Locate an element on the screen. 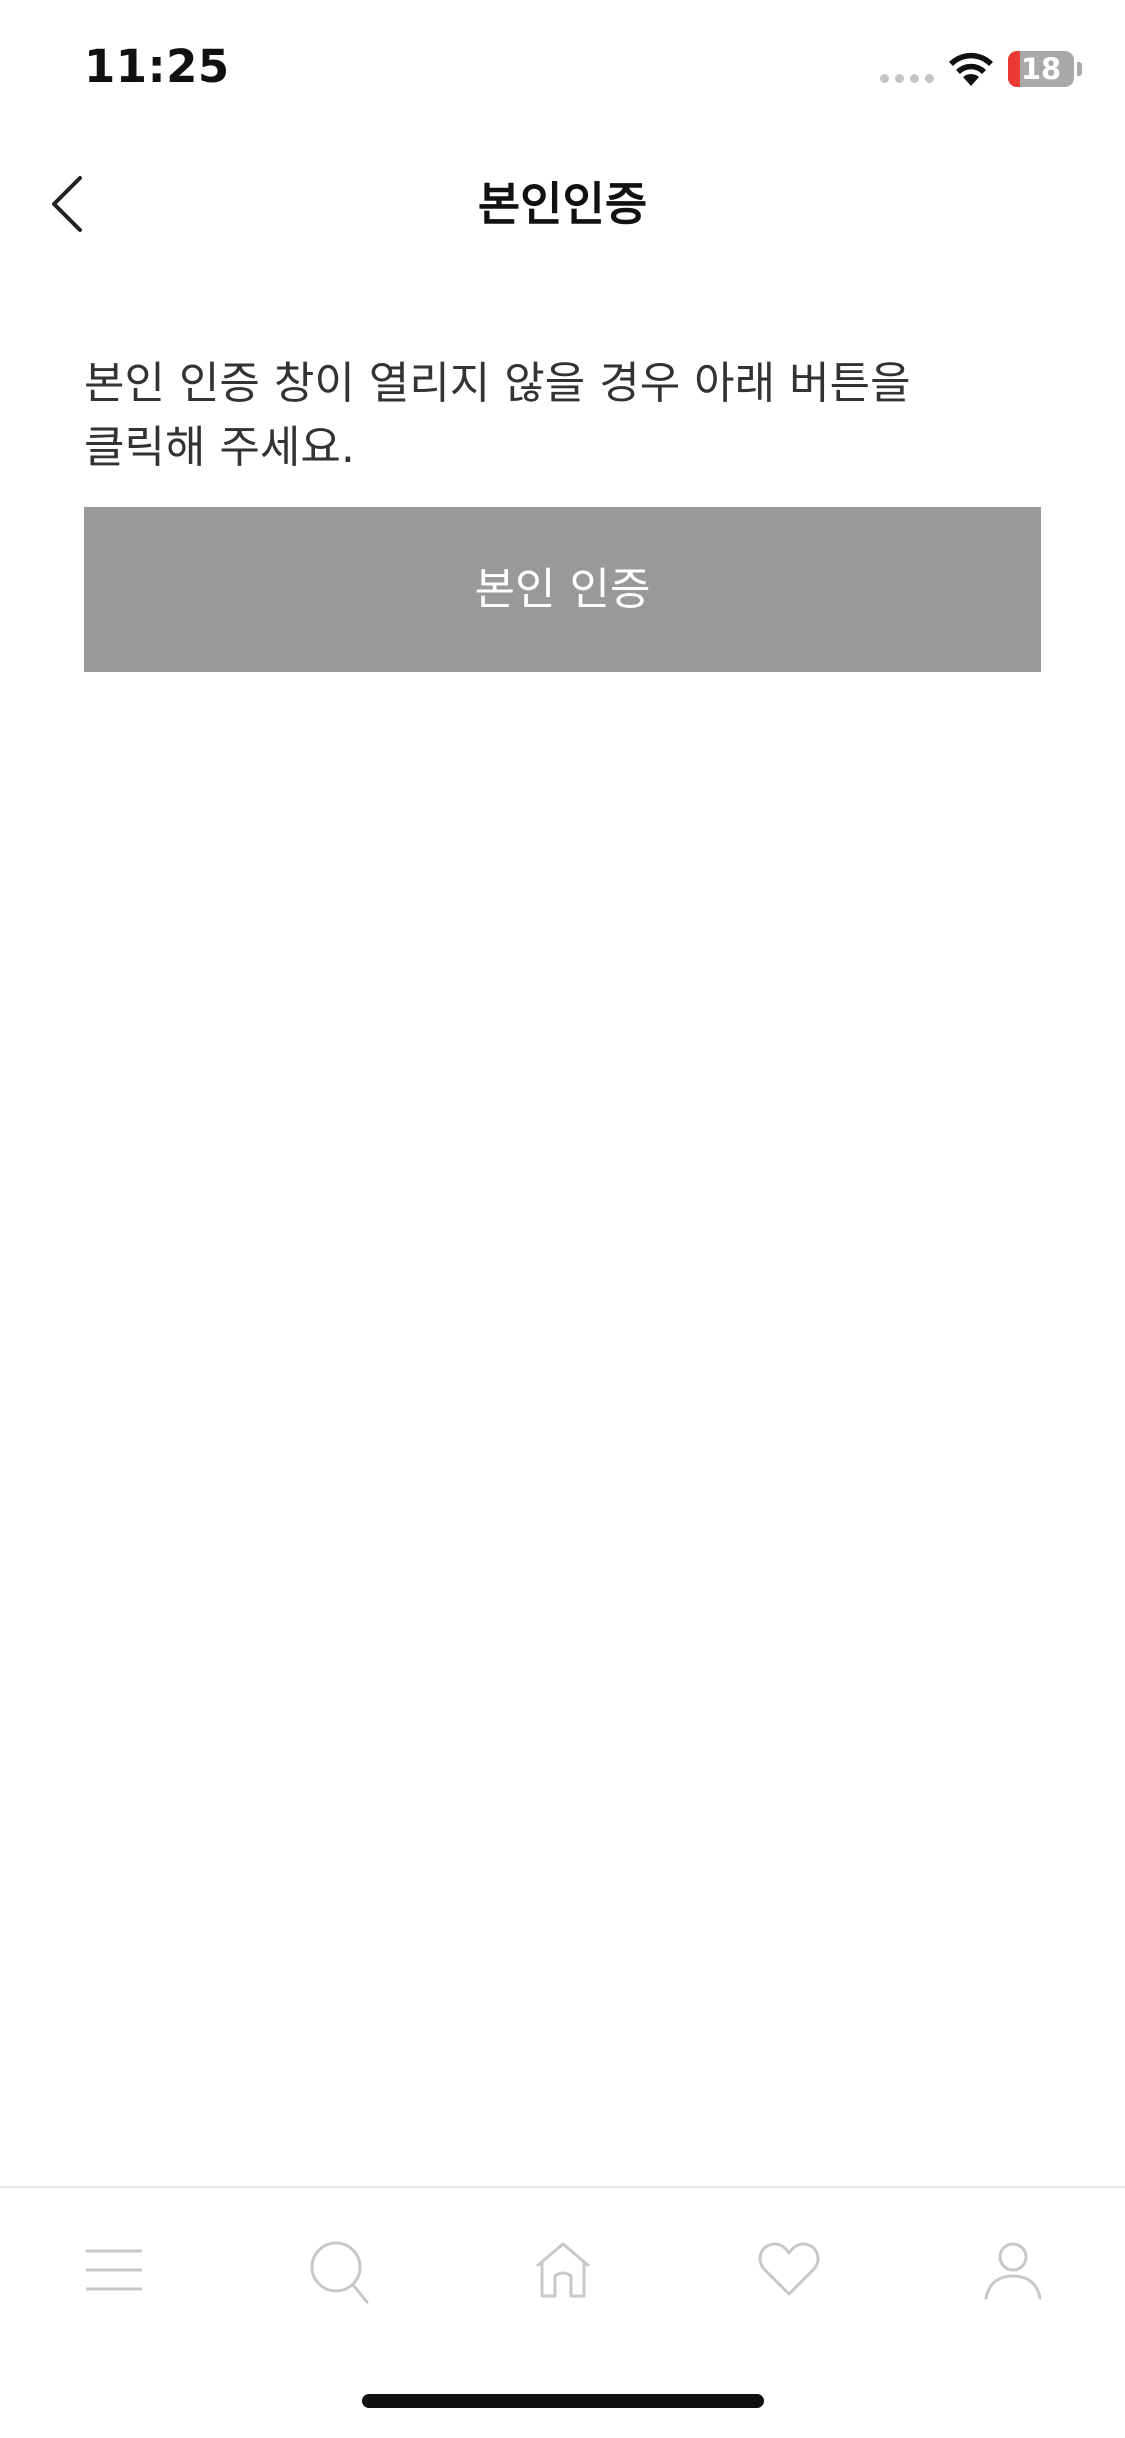 The width and height of the screenshot is (1125, 2438). search-icon is located at coordinates (339, 2272).